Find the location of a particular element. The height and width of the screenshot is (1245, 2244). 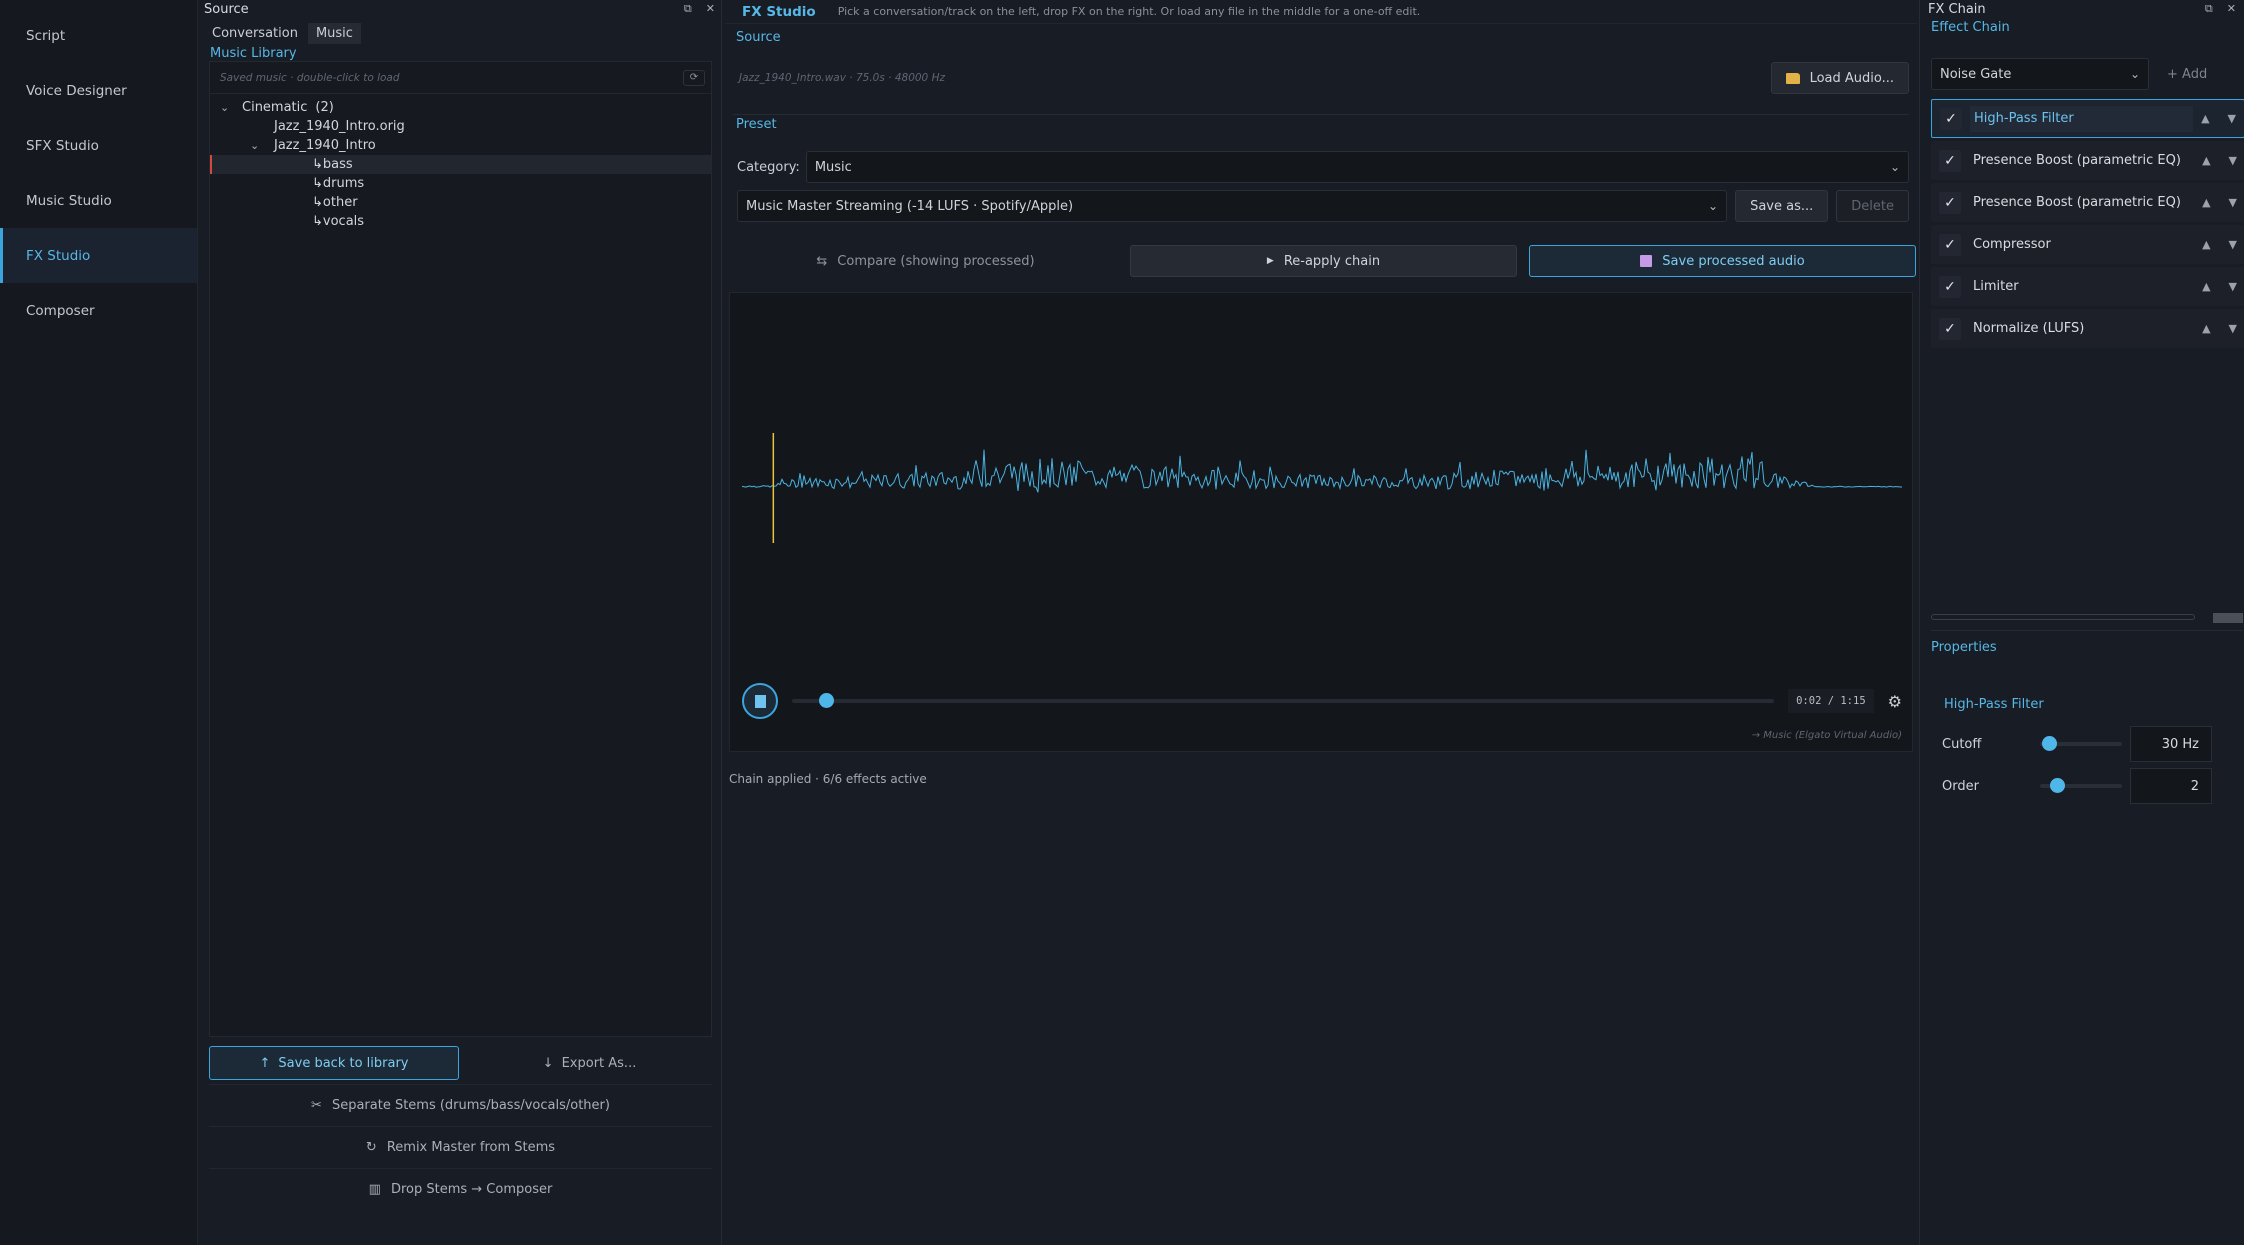

source-panel-header: Source ⧉ ✕ is located at coordinates (460, 9).